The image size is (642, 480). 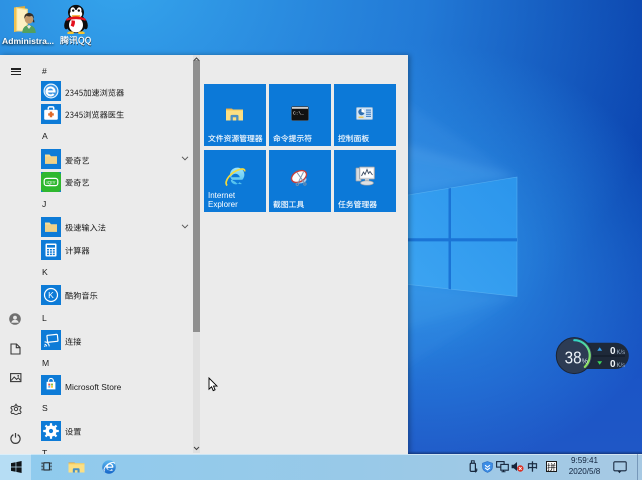 I want to click on svg-text: C:\_, so click(x=298, y=114).